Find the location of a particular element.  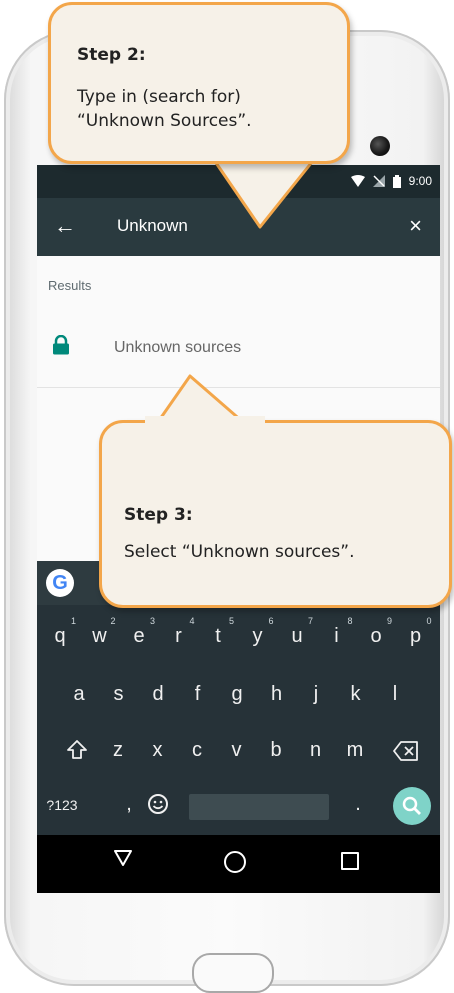

key-s: s is located at coordinates (119, 694).